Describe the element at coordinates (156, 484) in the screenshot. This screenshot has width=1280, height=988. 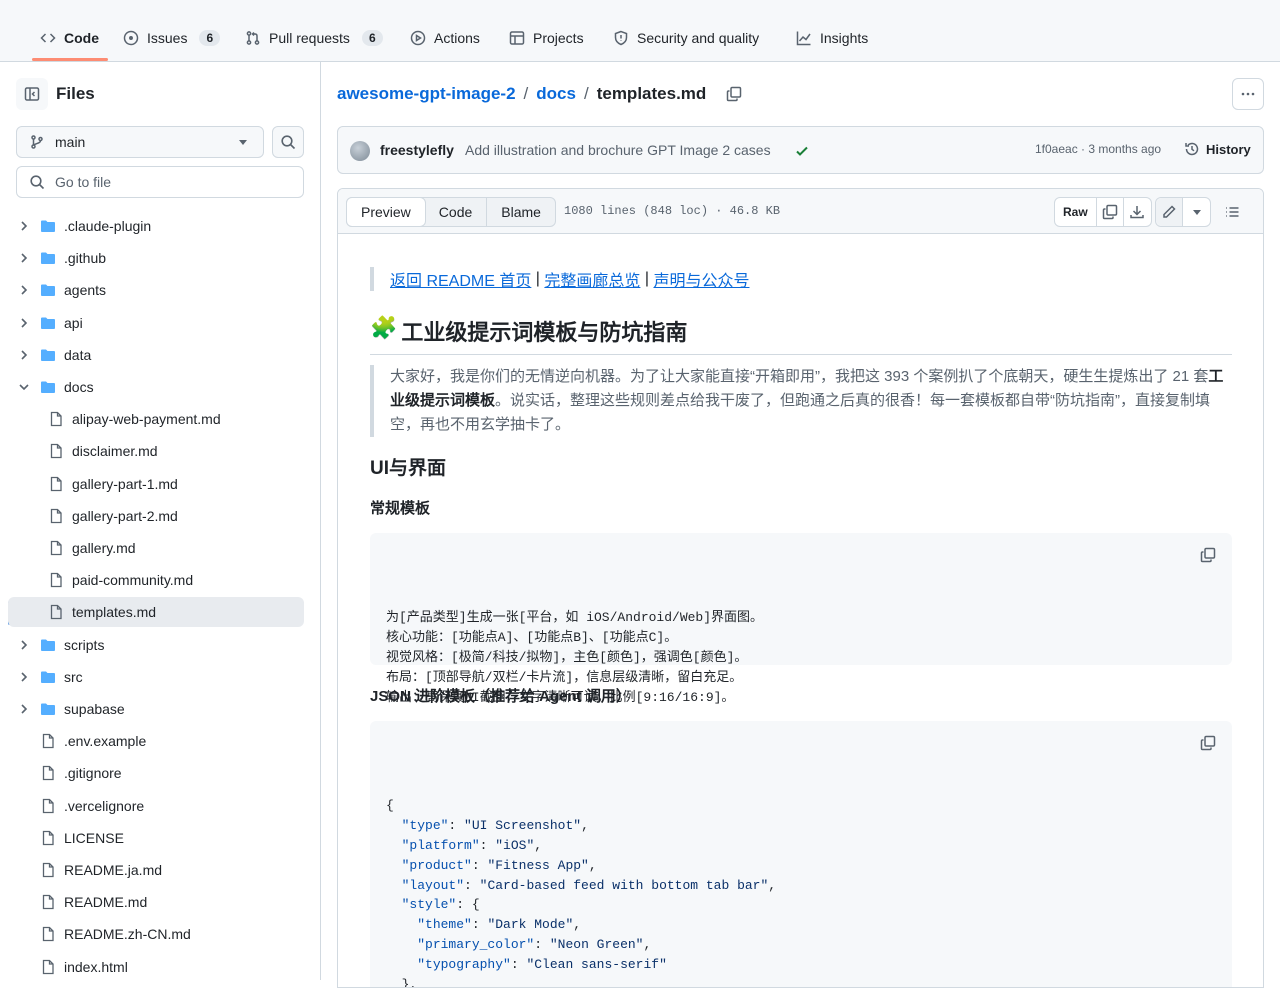
I see `tree-file-item: gallery-part-1.md` at that location.